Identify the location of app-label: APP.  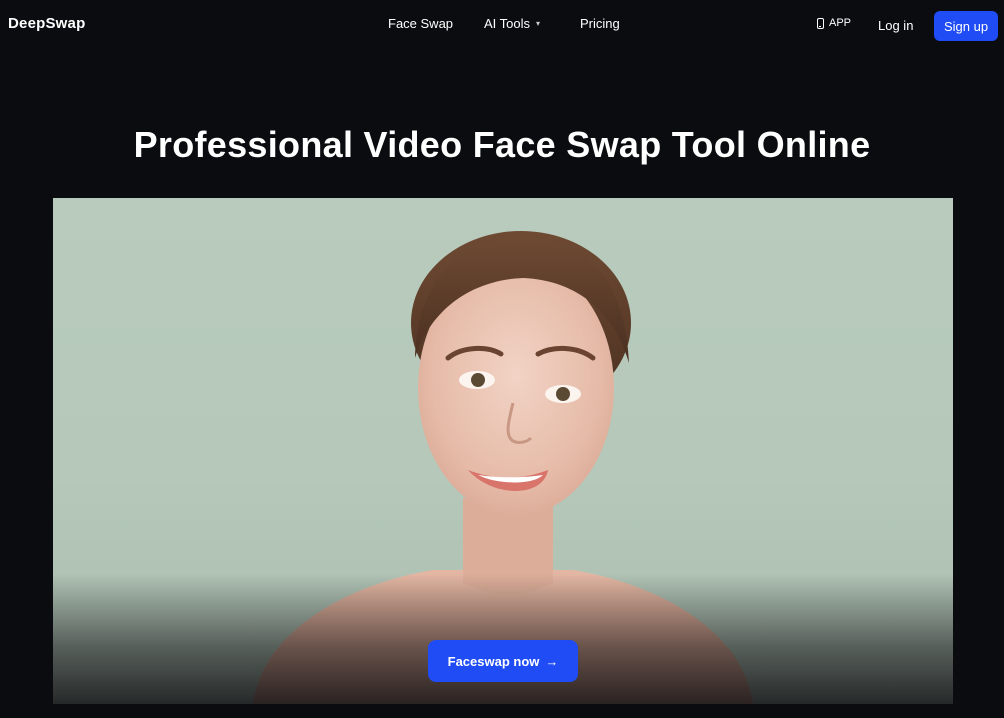
(840, 23).